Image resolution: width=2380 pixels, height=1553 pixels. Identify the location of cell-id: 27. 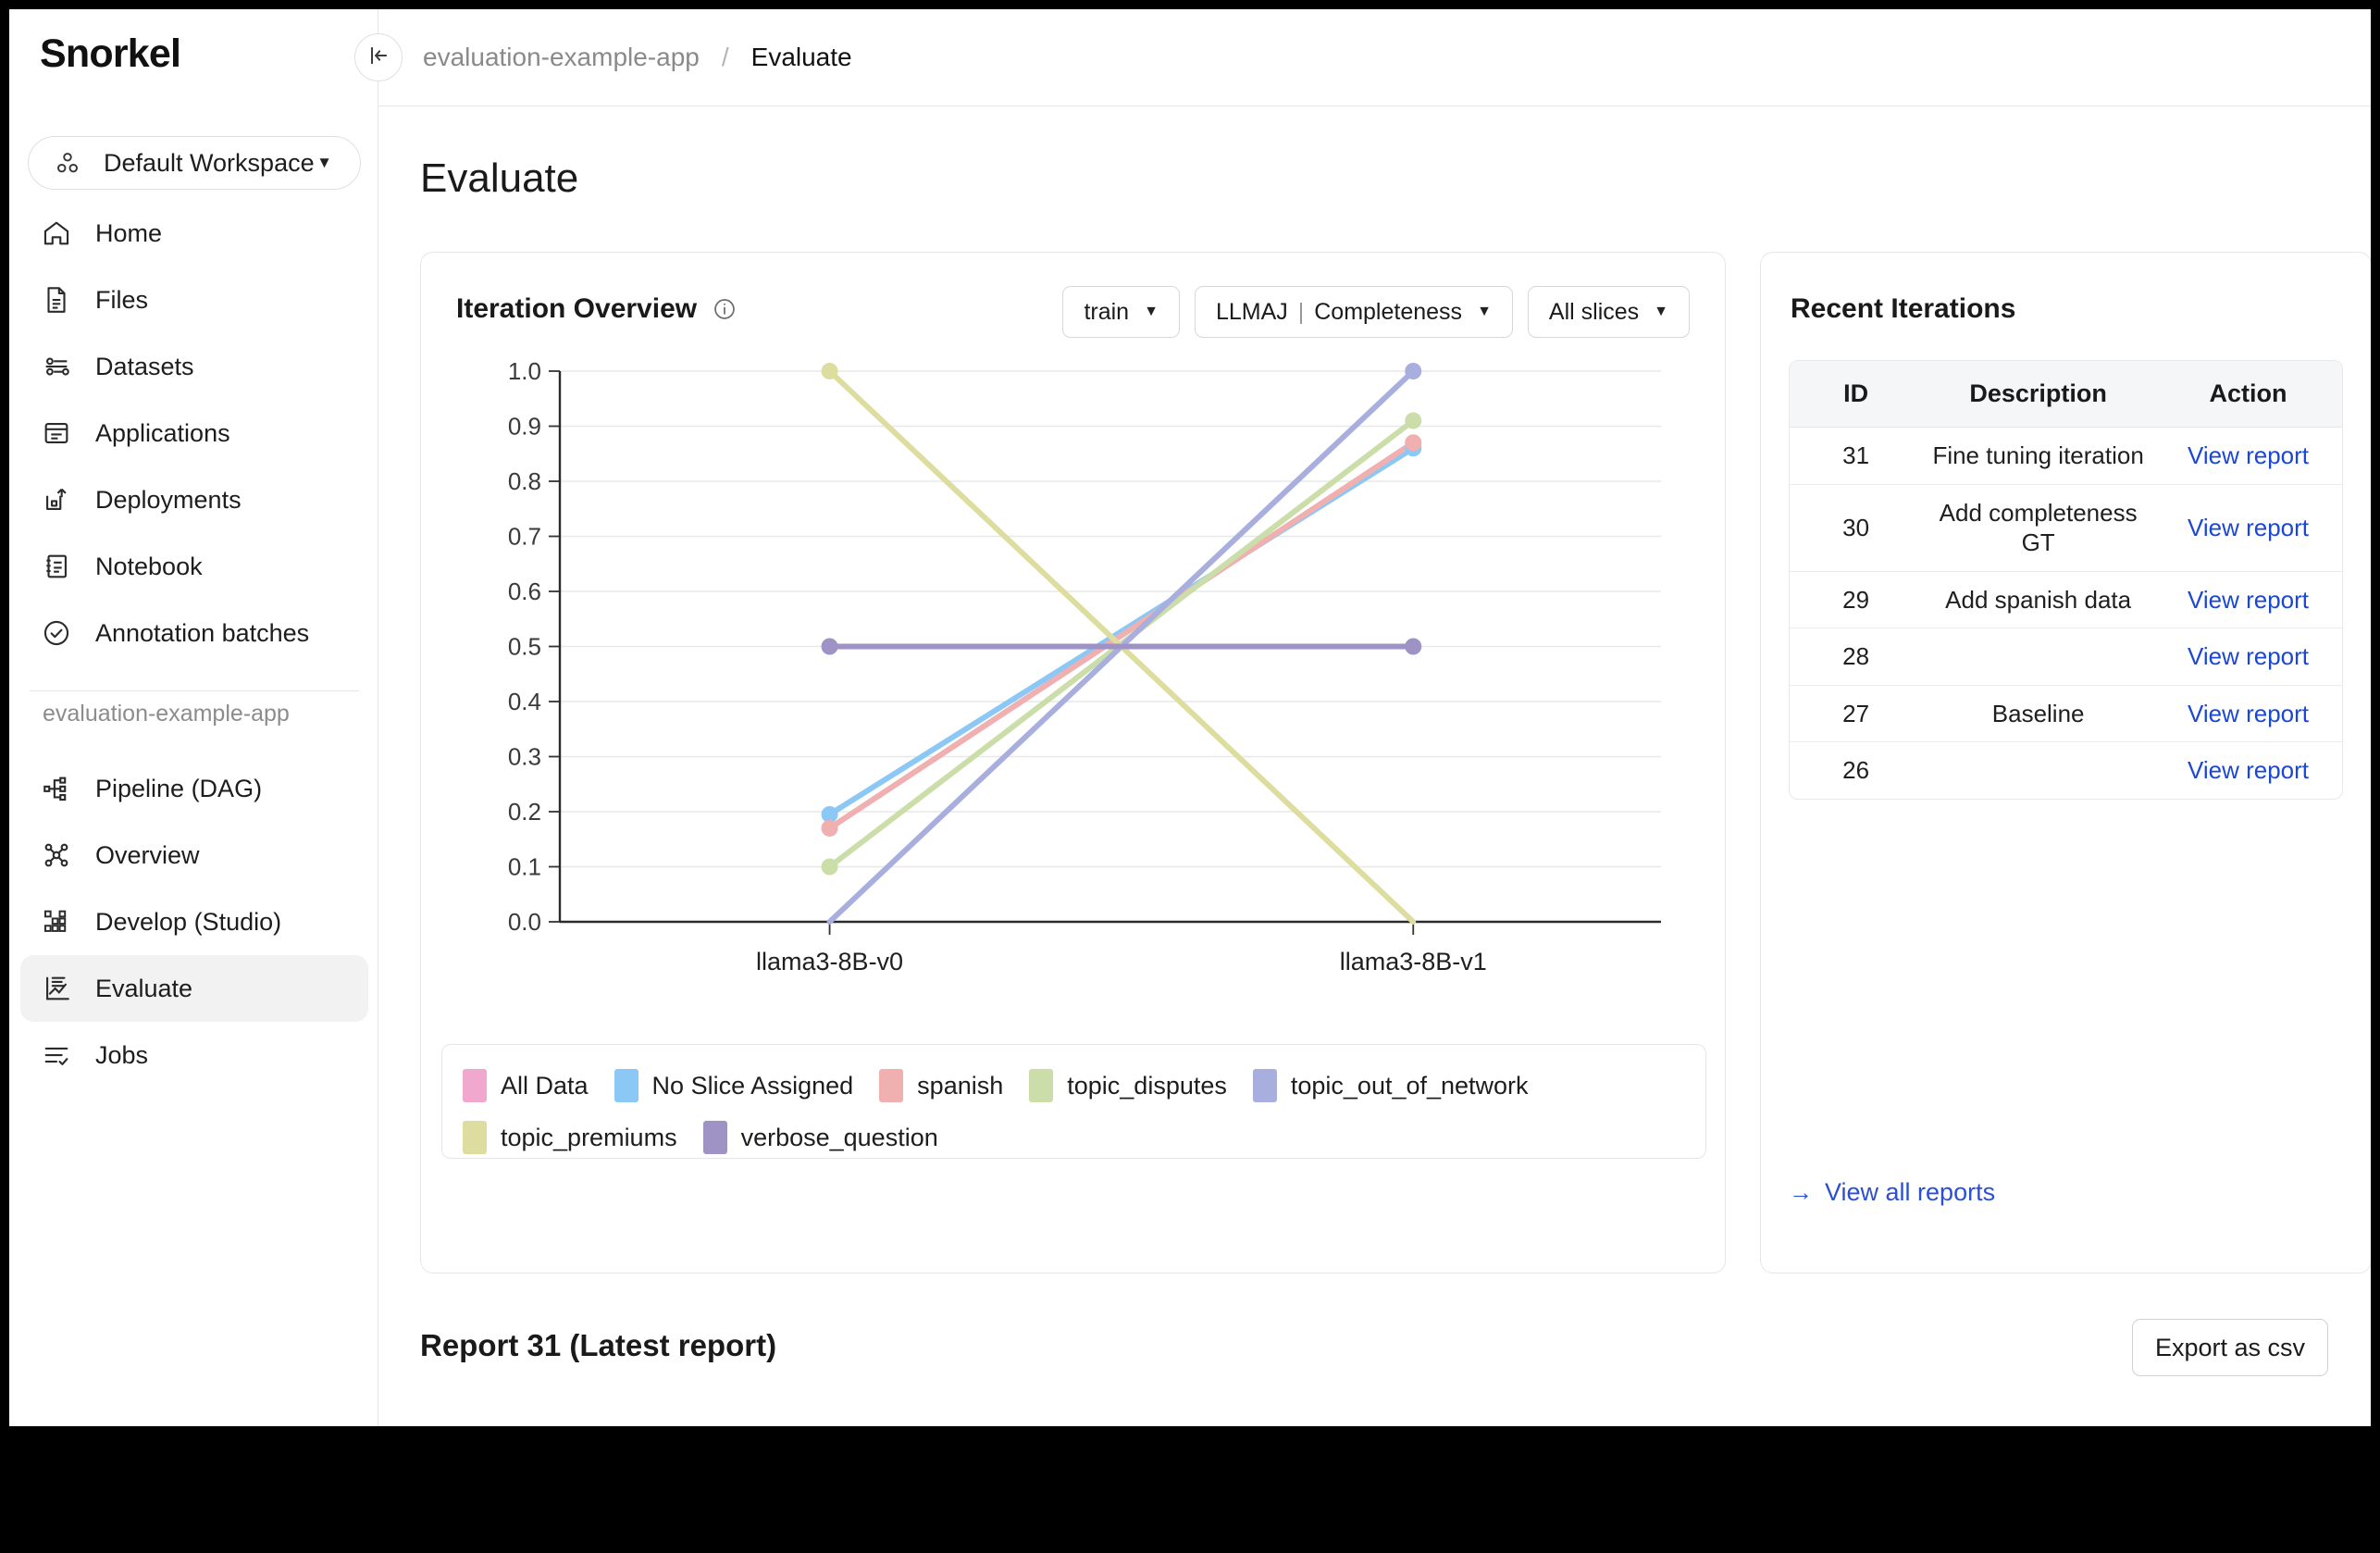
(1856, 714).